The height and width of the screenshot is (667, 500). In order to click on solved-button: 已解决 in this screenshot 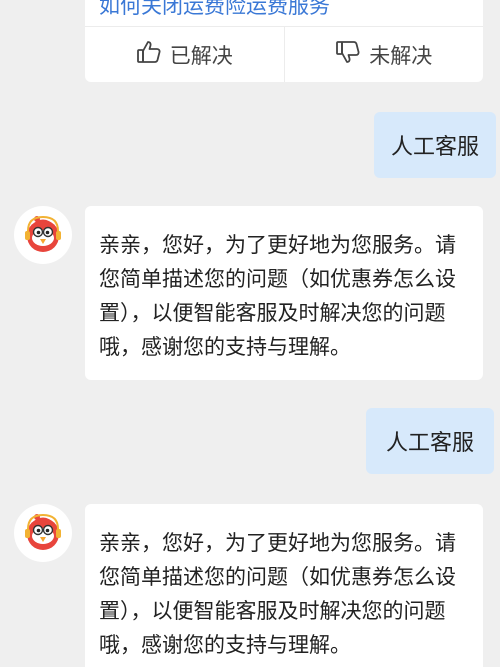, I will do `click(184, 54)`.